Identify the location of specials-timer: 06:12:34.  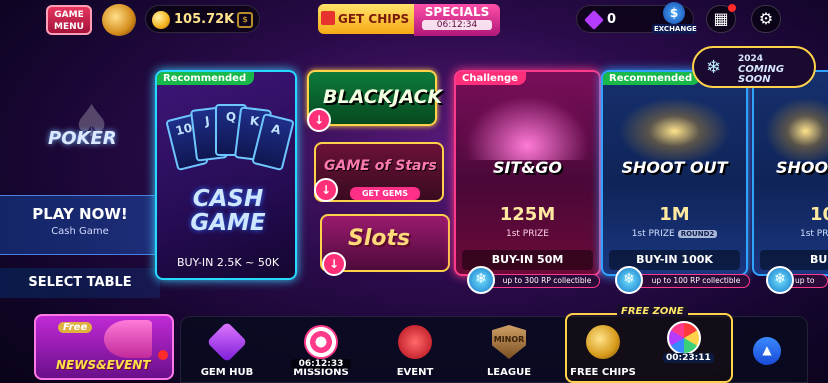
(457, 25).